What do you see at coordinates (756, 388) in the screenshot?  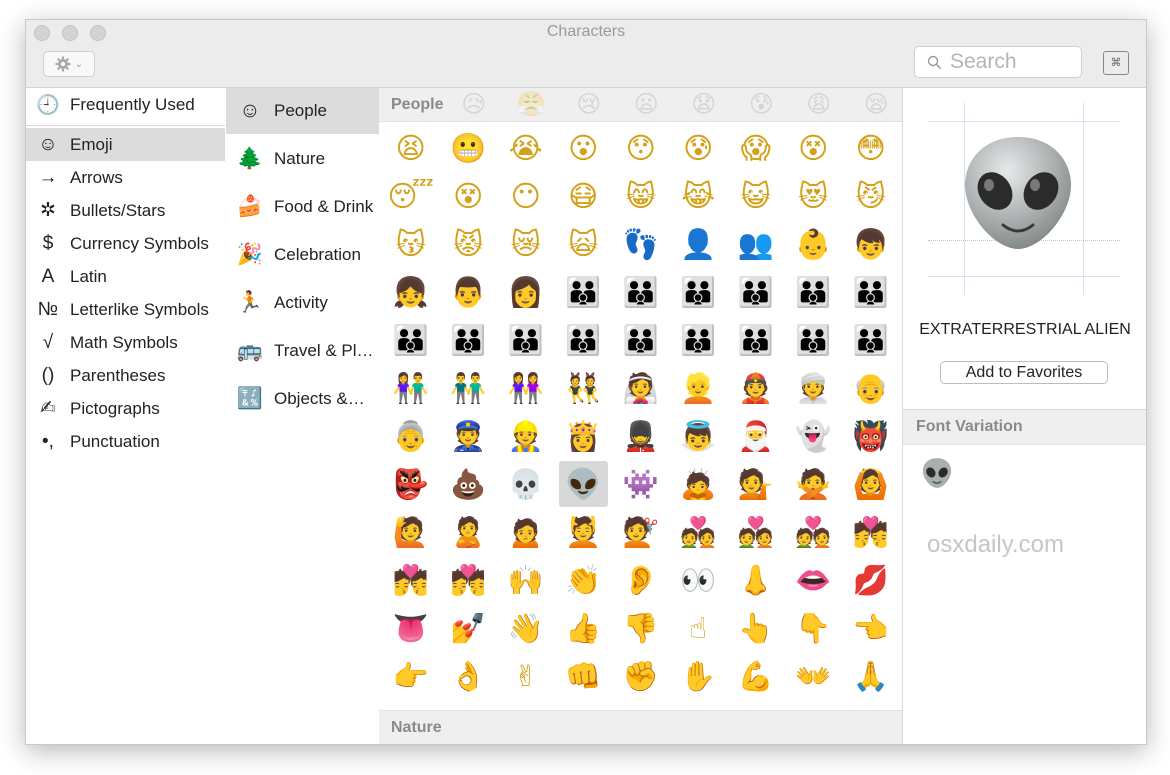 I see `emoji-cell: 👲` at bounding box center [756, 388].